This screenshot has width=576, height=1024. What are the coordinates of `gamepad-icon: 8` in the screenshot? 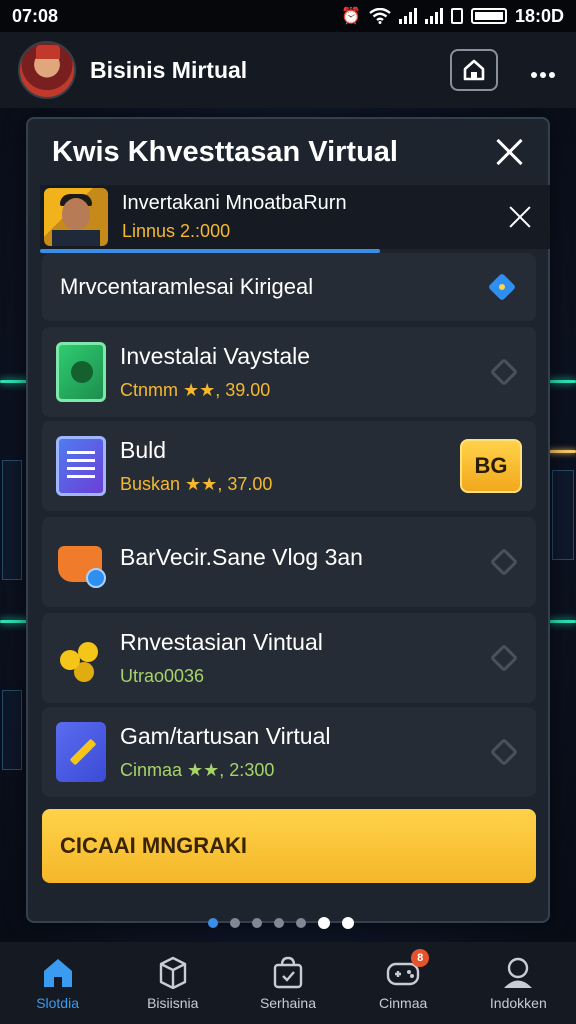 It's located at (407, 969).